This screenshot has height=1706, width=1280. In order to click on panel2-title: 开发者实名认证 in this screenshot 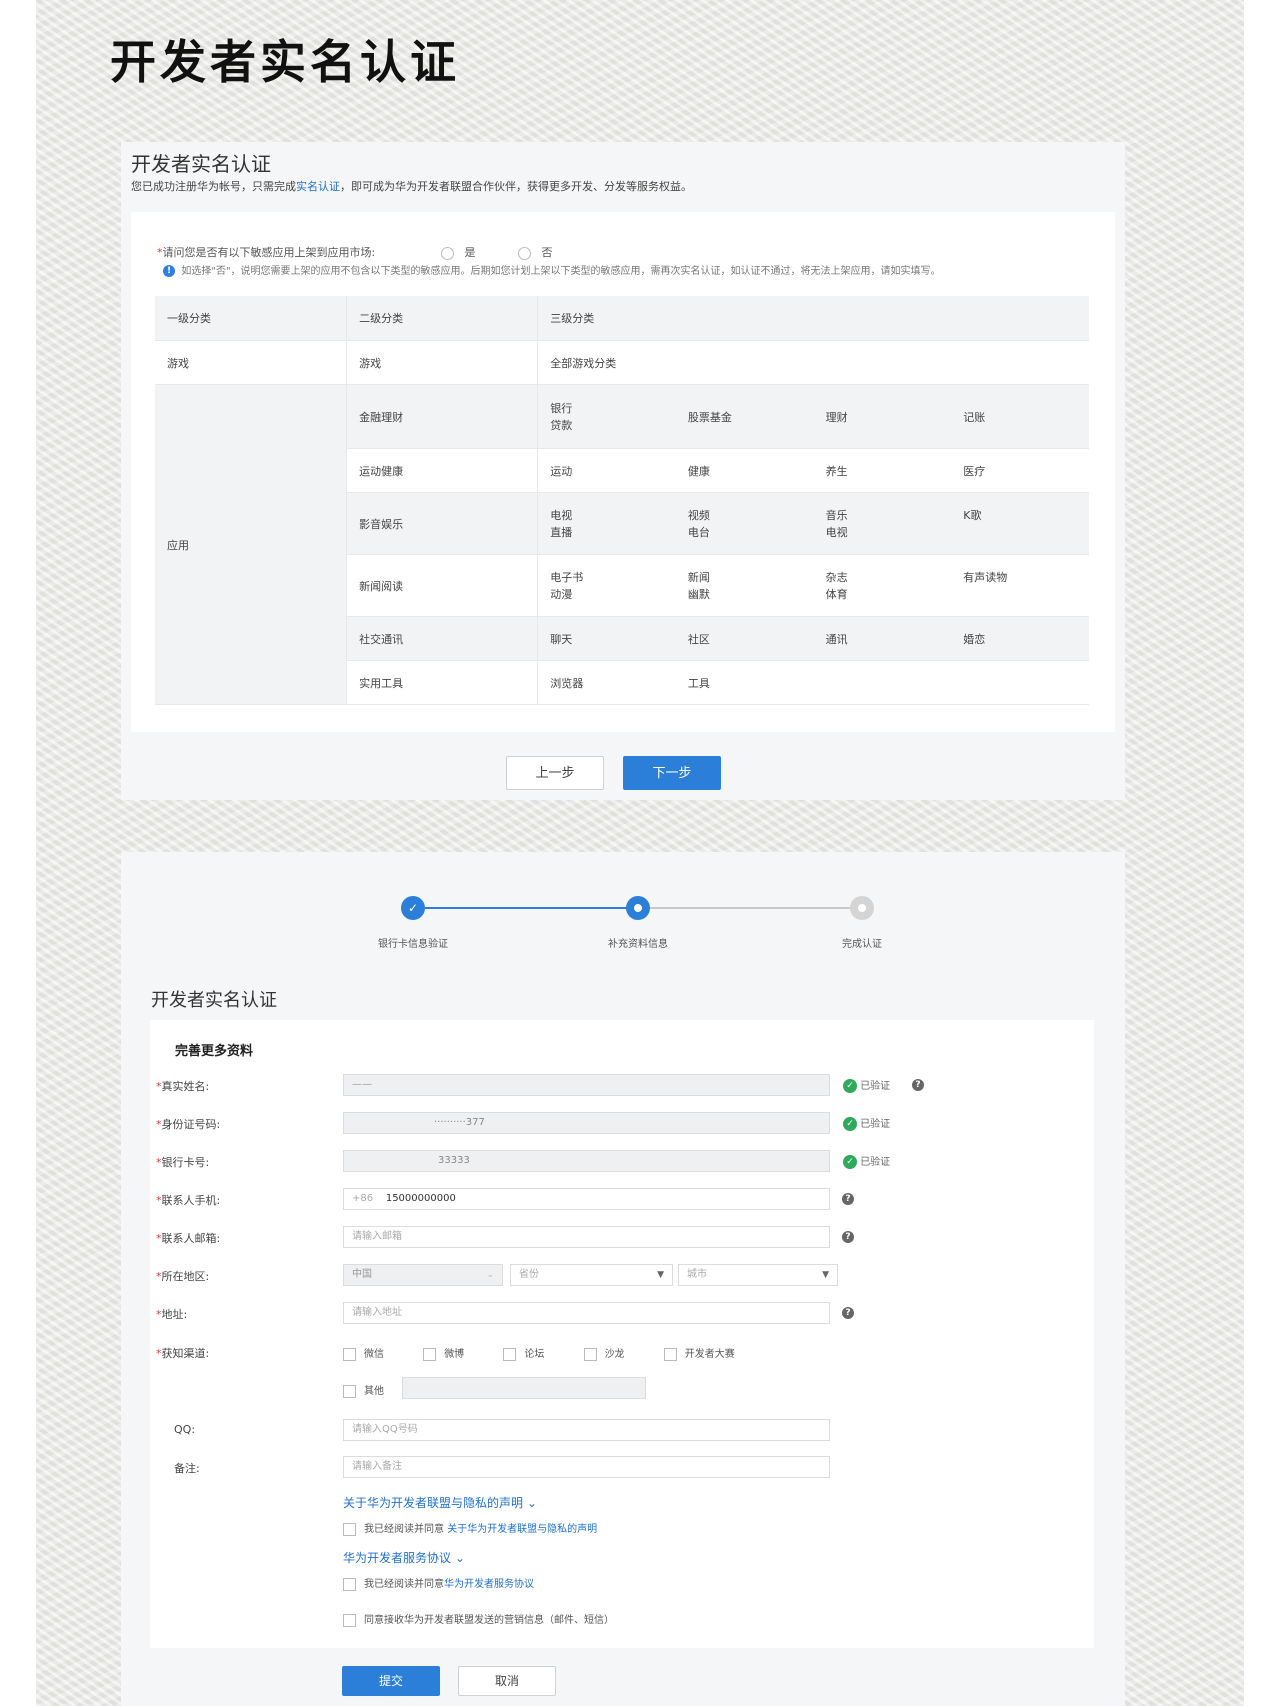, I will do `click(214, 1000)`.